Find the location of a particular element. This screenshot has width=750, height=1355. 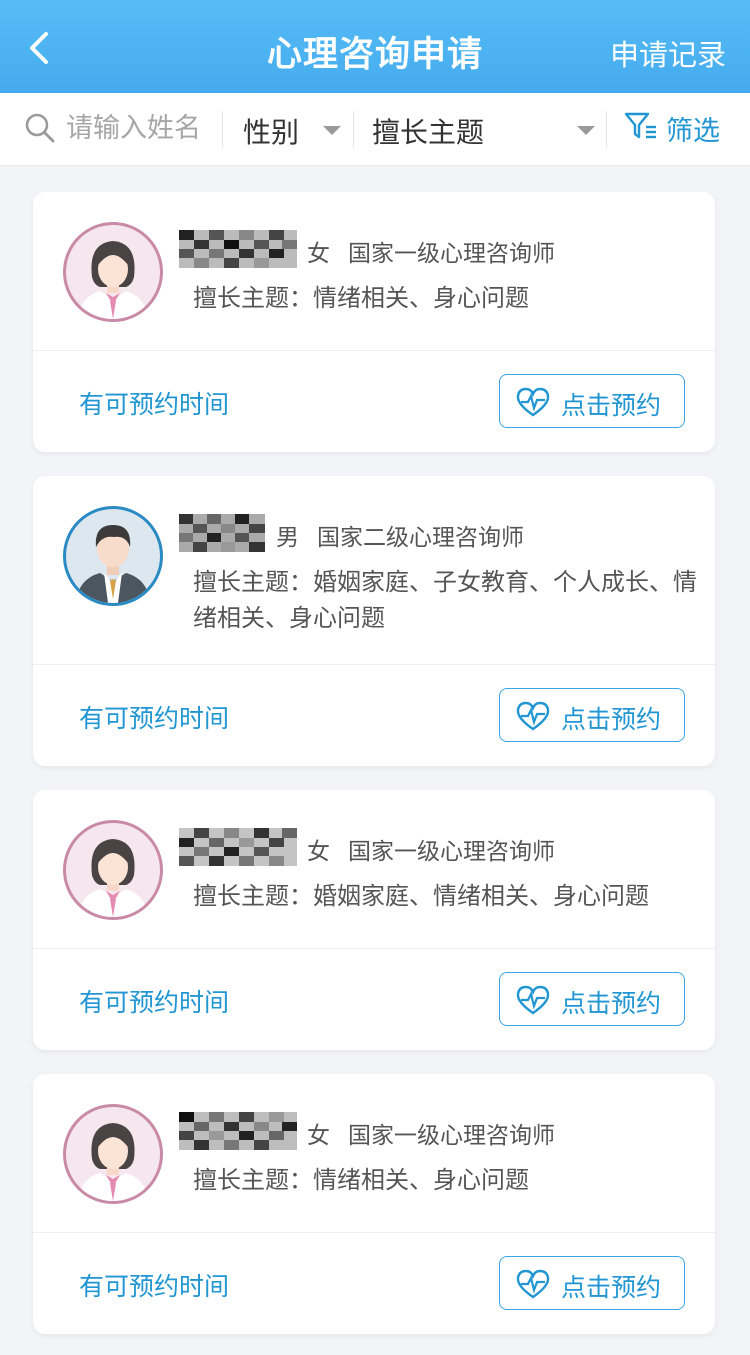

counselor-topics: 擅长主题：婚姻家庭、情绪相关、身心问题 is located at coordinates (421, 896).